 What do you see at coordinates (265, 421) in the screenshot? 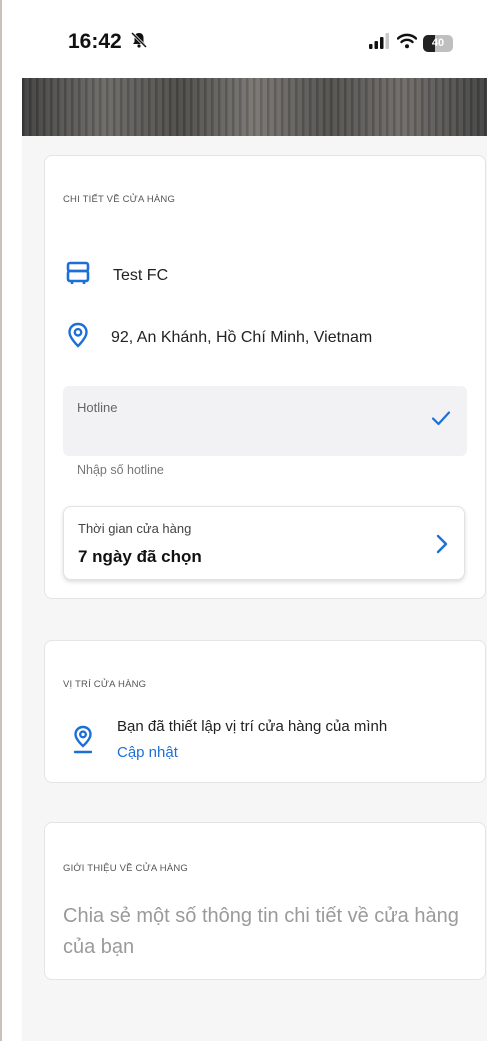
I see `hotline-input: Hotline` at bounding box center [265, 421].